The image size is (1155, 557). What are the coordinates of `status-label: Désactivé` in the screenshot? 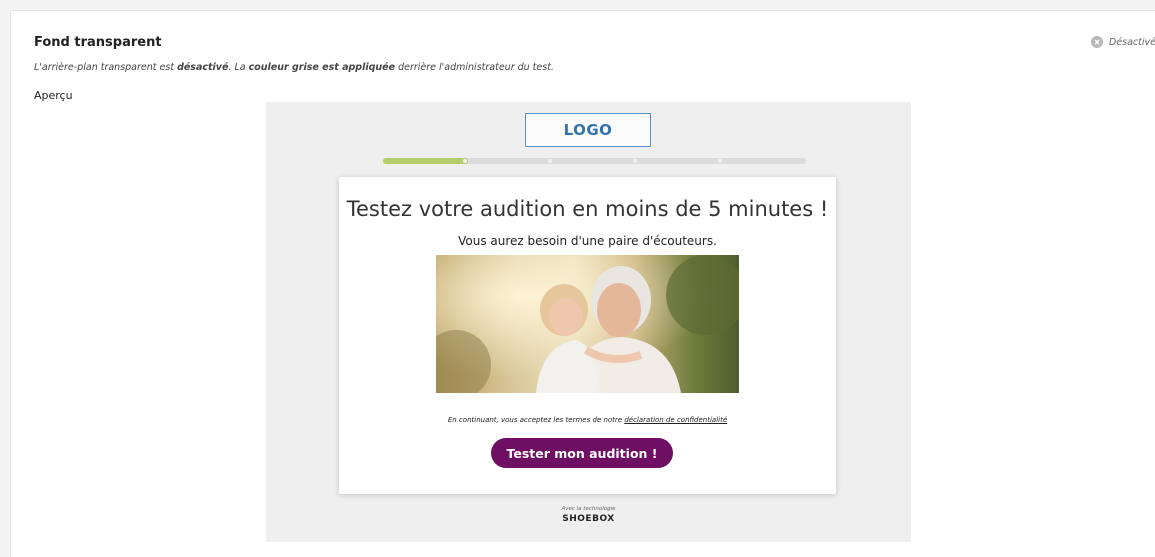 It's located at (1132, 42).